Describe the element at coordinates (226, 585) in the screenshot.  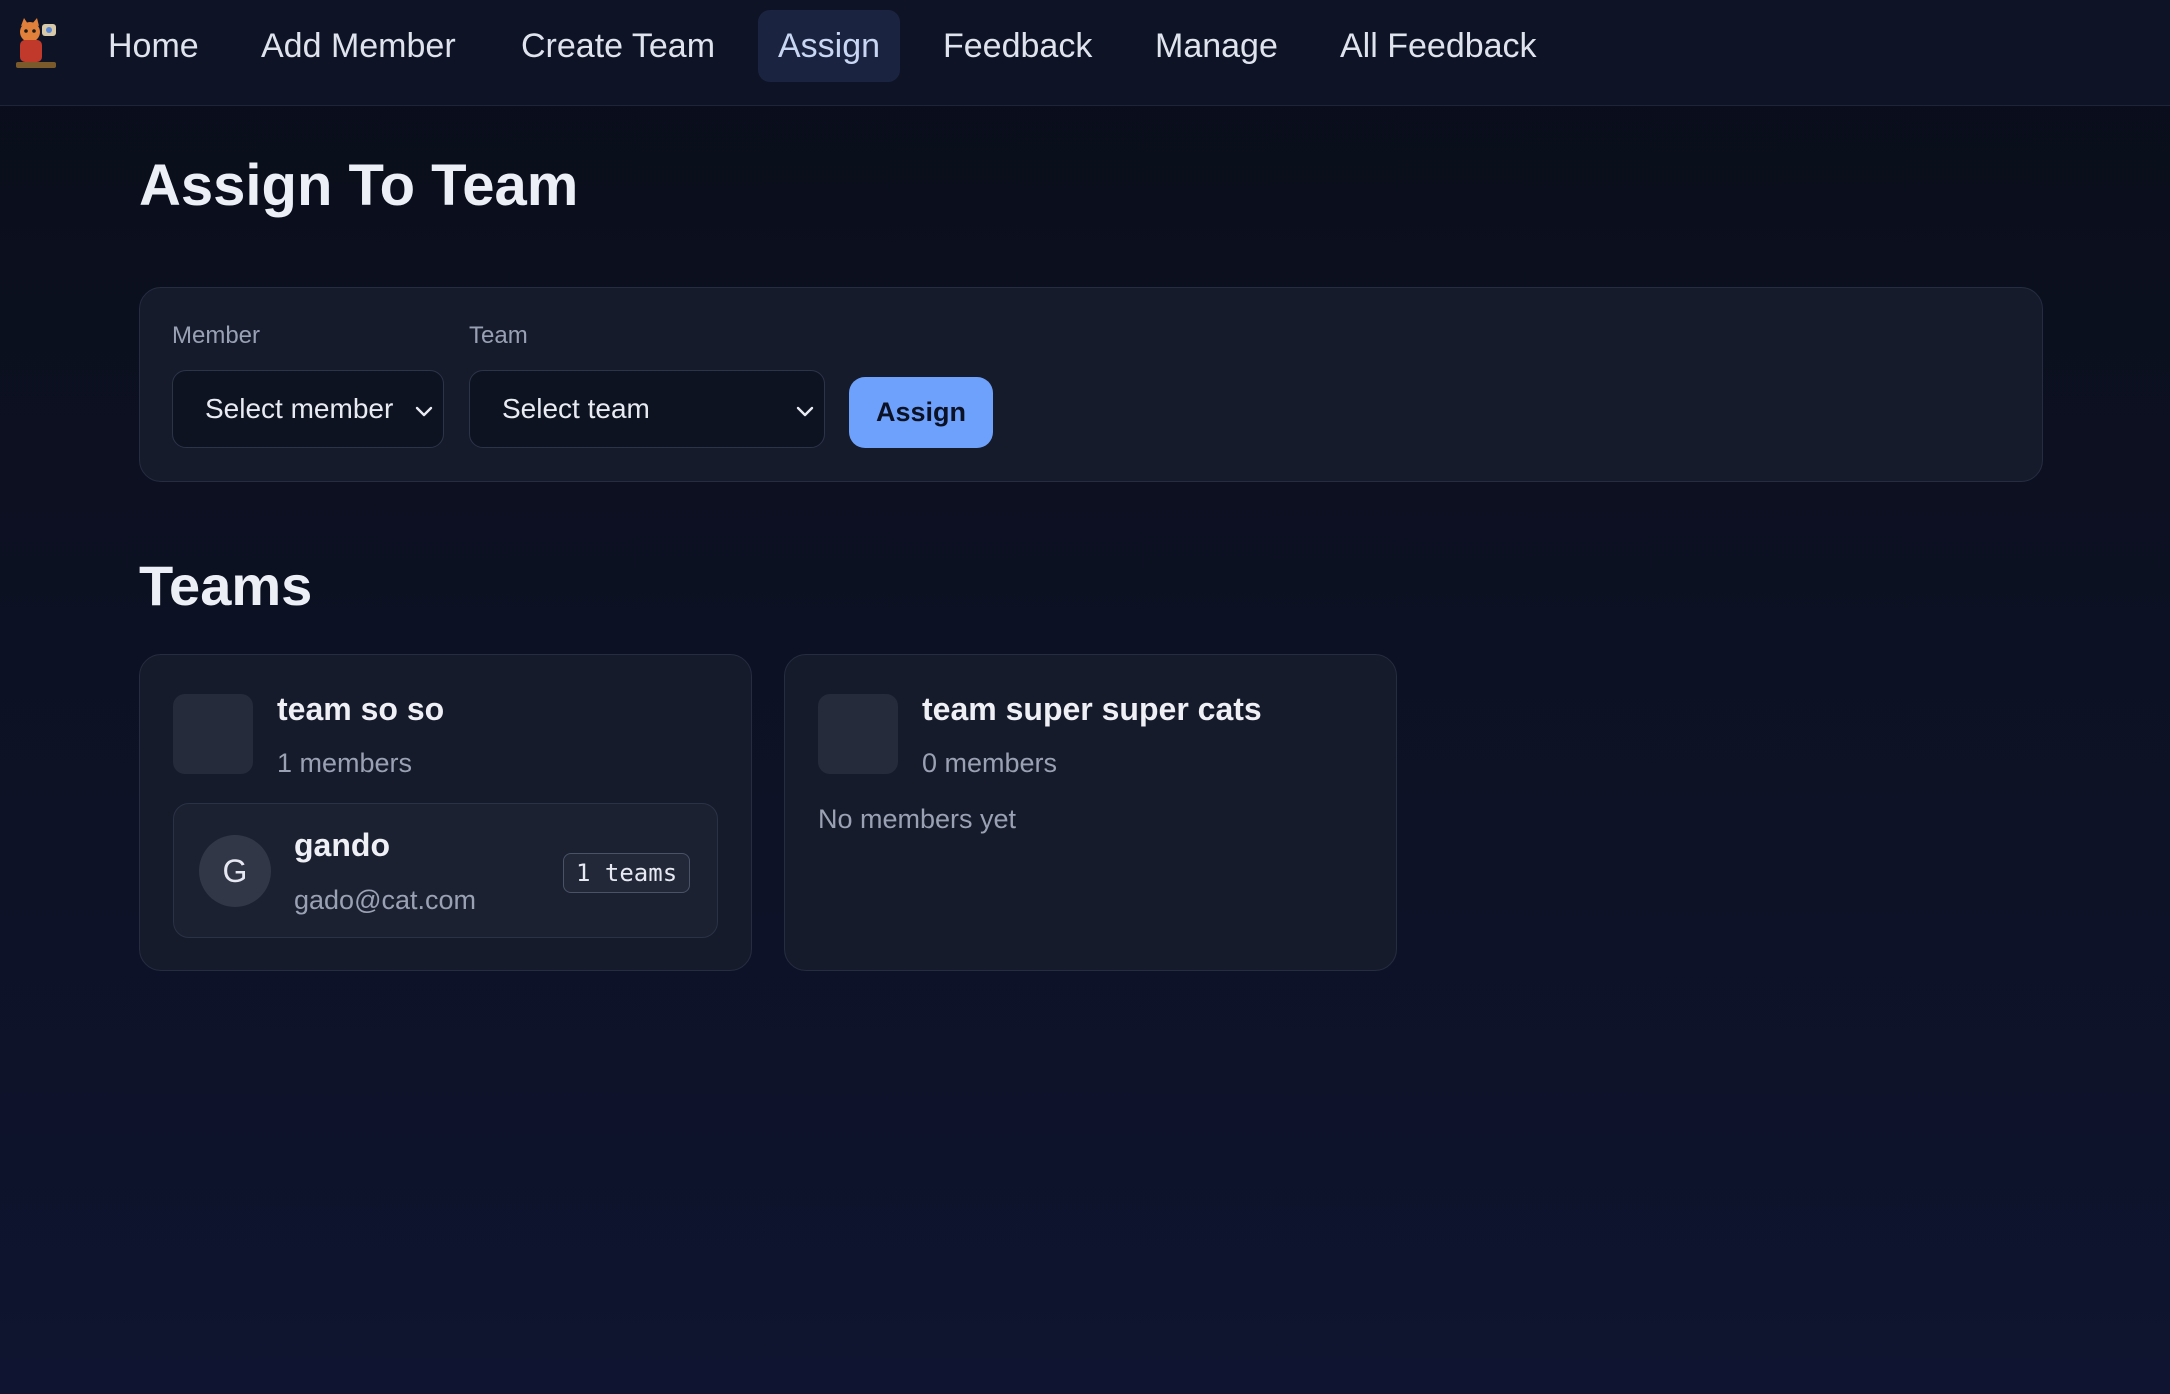
I see `teams-heading: Teams` at that location.